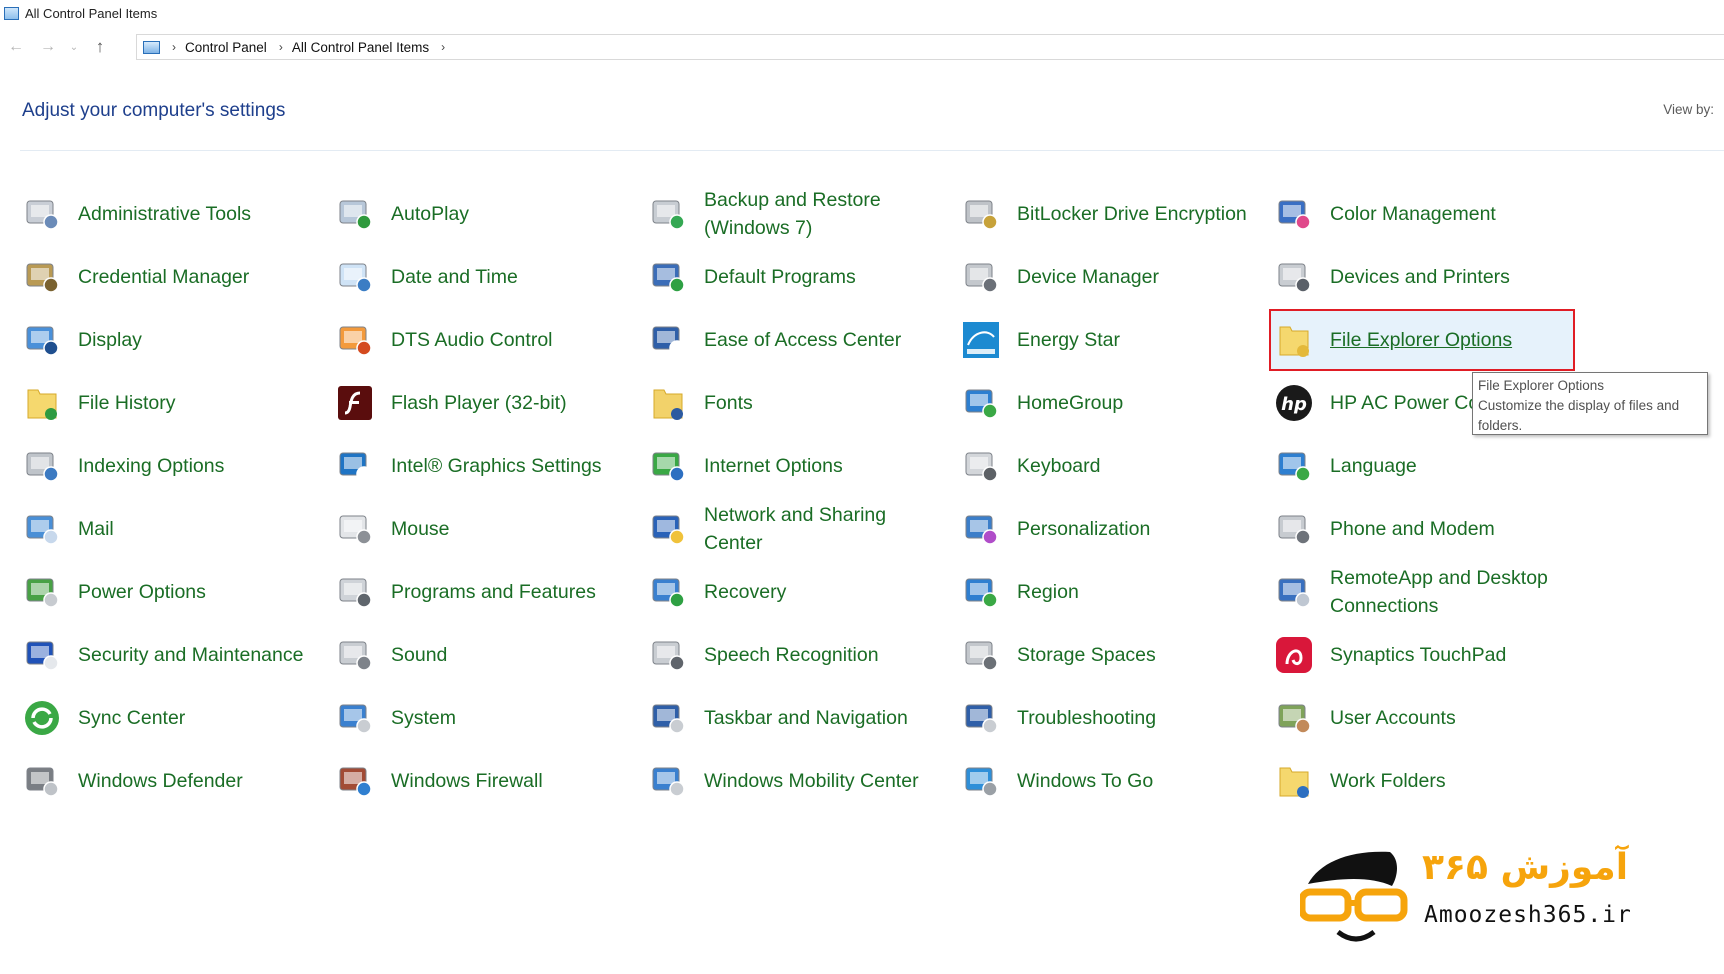  I want to click on cpl-item-region: Region, so click(1117, 591).